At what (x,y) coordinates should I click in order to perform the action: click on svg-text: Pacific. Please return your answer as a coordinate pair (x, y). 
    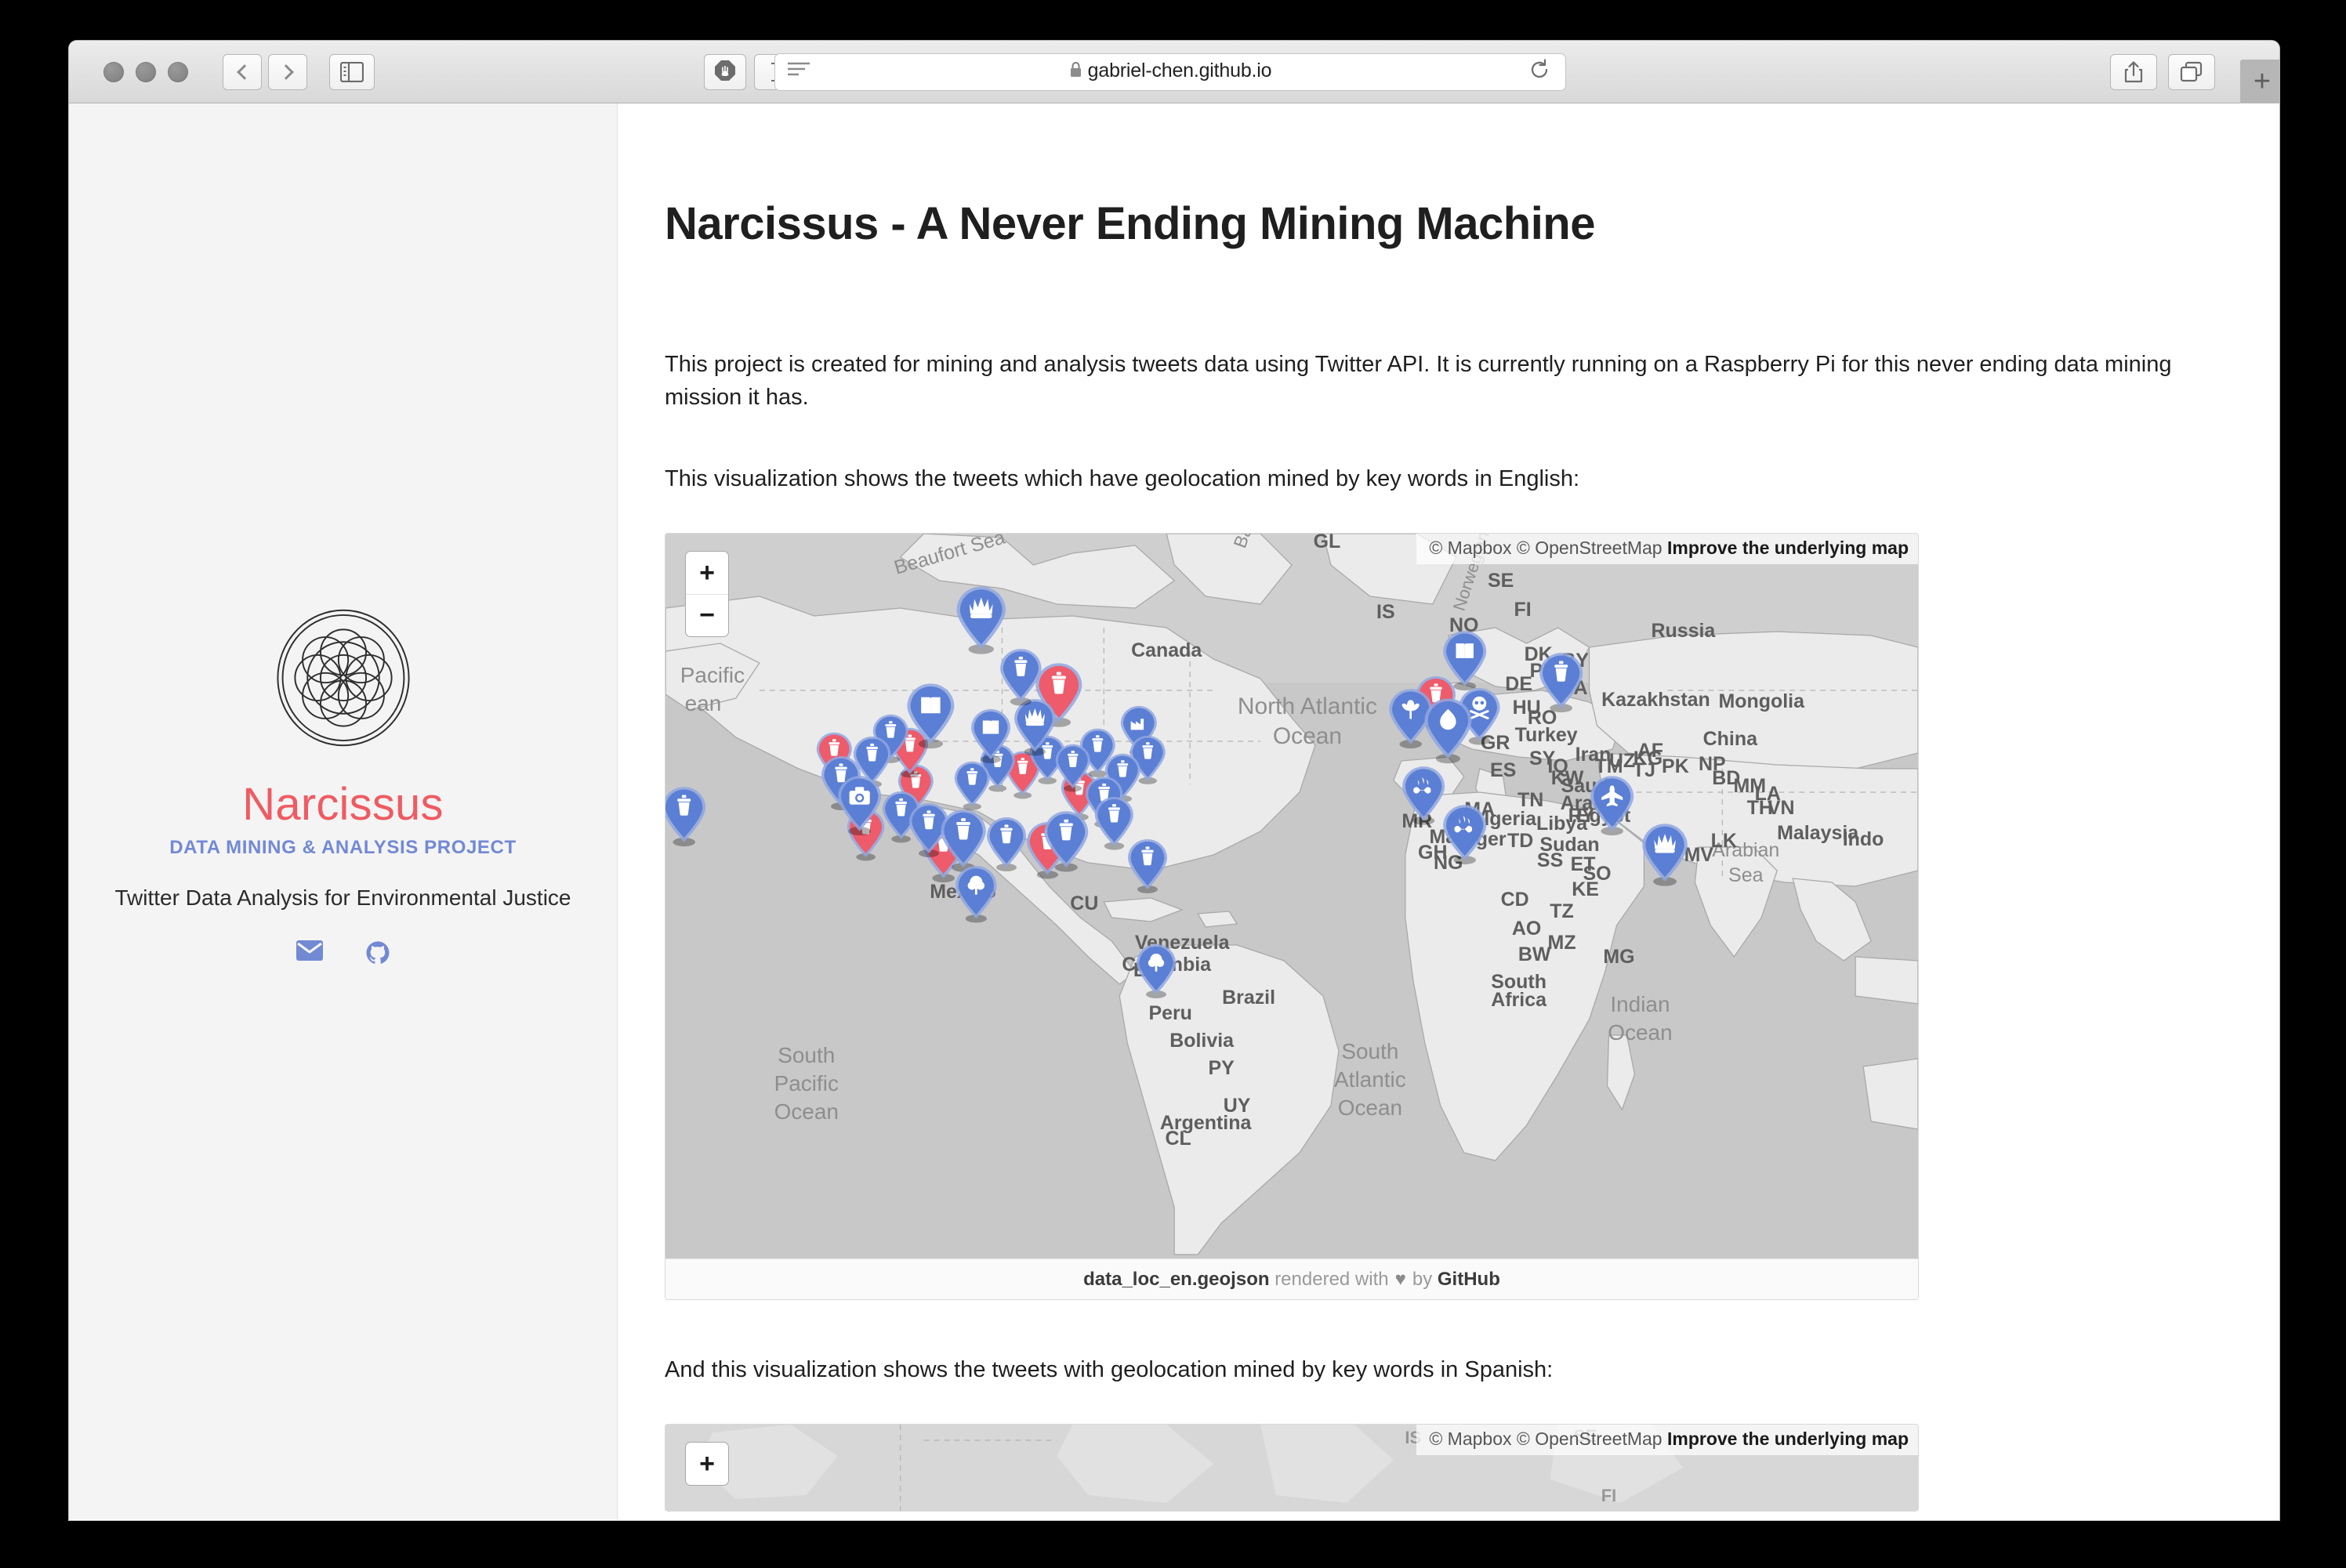
    Looking at the image, I should click on (807, 1083).